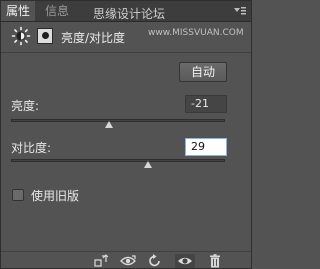 This screenshot has width=320, height=269. Describe the element at coordinates (185, 261) in the screenshot. I see `visibility-eye-icon` at that location.